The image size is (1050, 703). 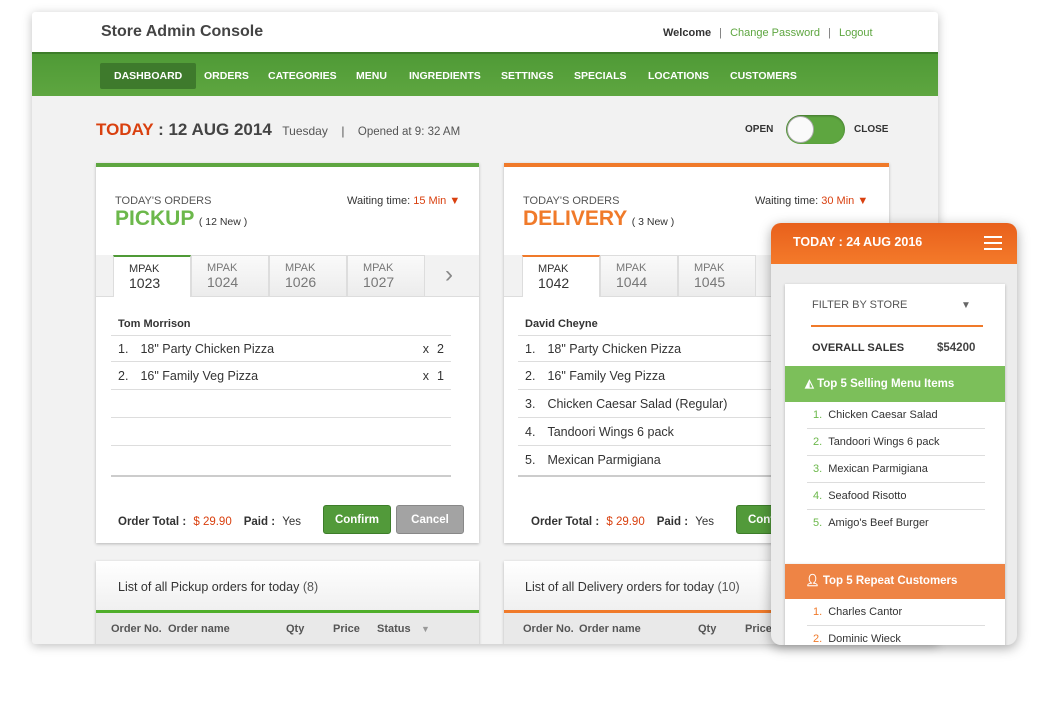 What do you see at coordinates (859, 305) in the screenshot?
I see `filter-by-store-select: FILTER BY STORE` at bounding box center [859, 305].